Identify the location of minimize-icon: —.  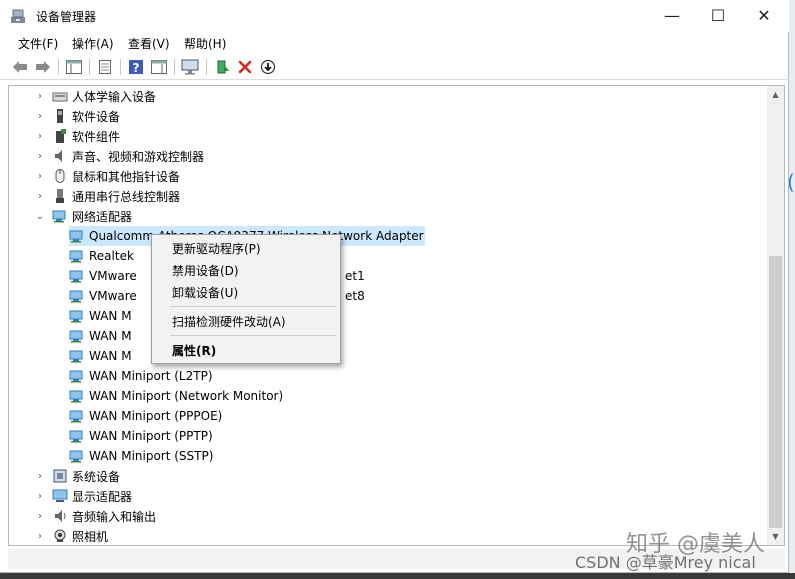
(672, 15).